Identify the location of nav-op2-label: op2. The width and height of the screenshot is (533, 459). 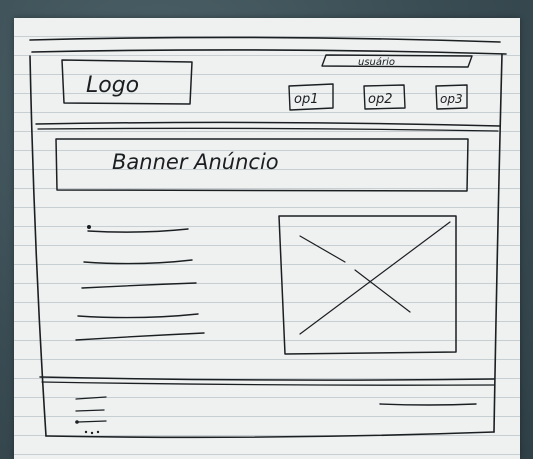
(380, 99).